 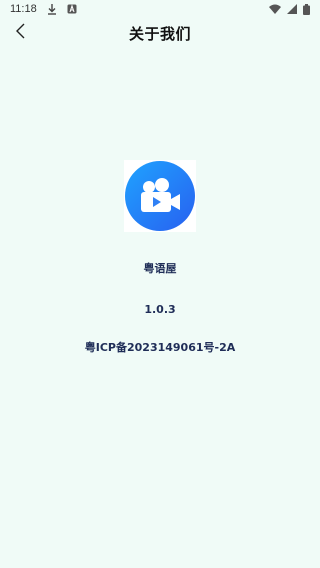 I want to click on app-name: 粤语屋, so click(x=160, y=268).